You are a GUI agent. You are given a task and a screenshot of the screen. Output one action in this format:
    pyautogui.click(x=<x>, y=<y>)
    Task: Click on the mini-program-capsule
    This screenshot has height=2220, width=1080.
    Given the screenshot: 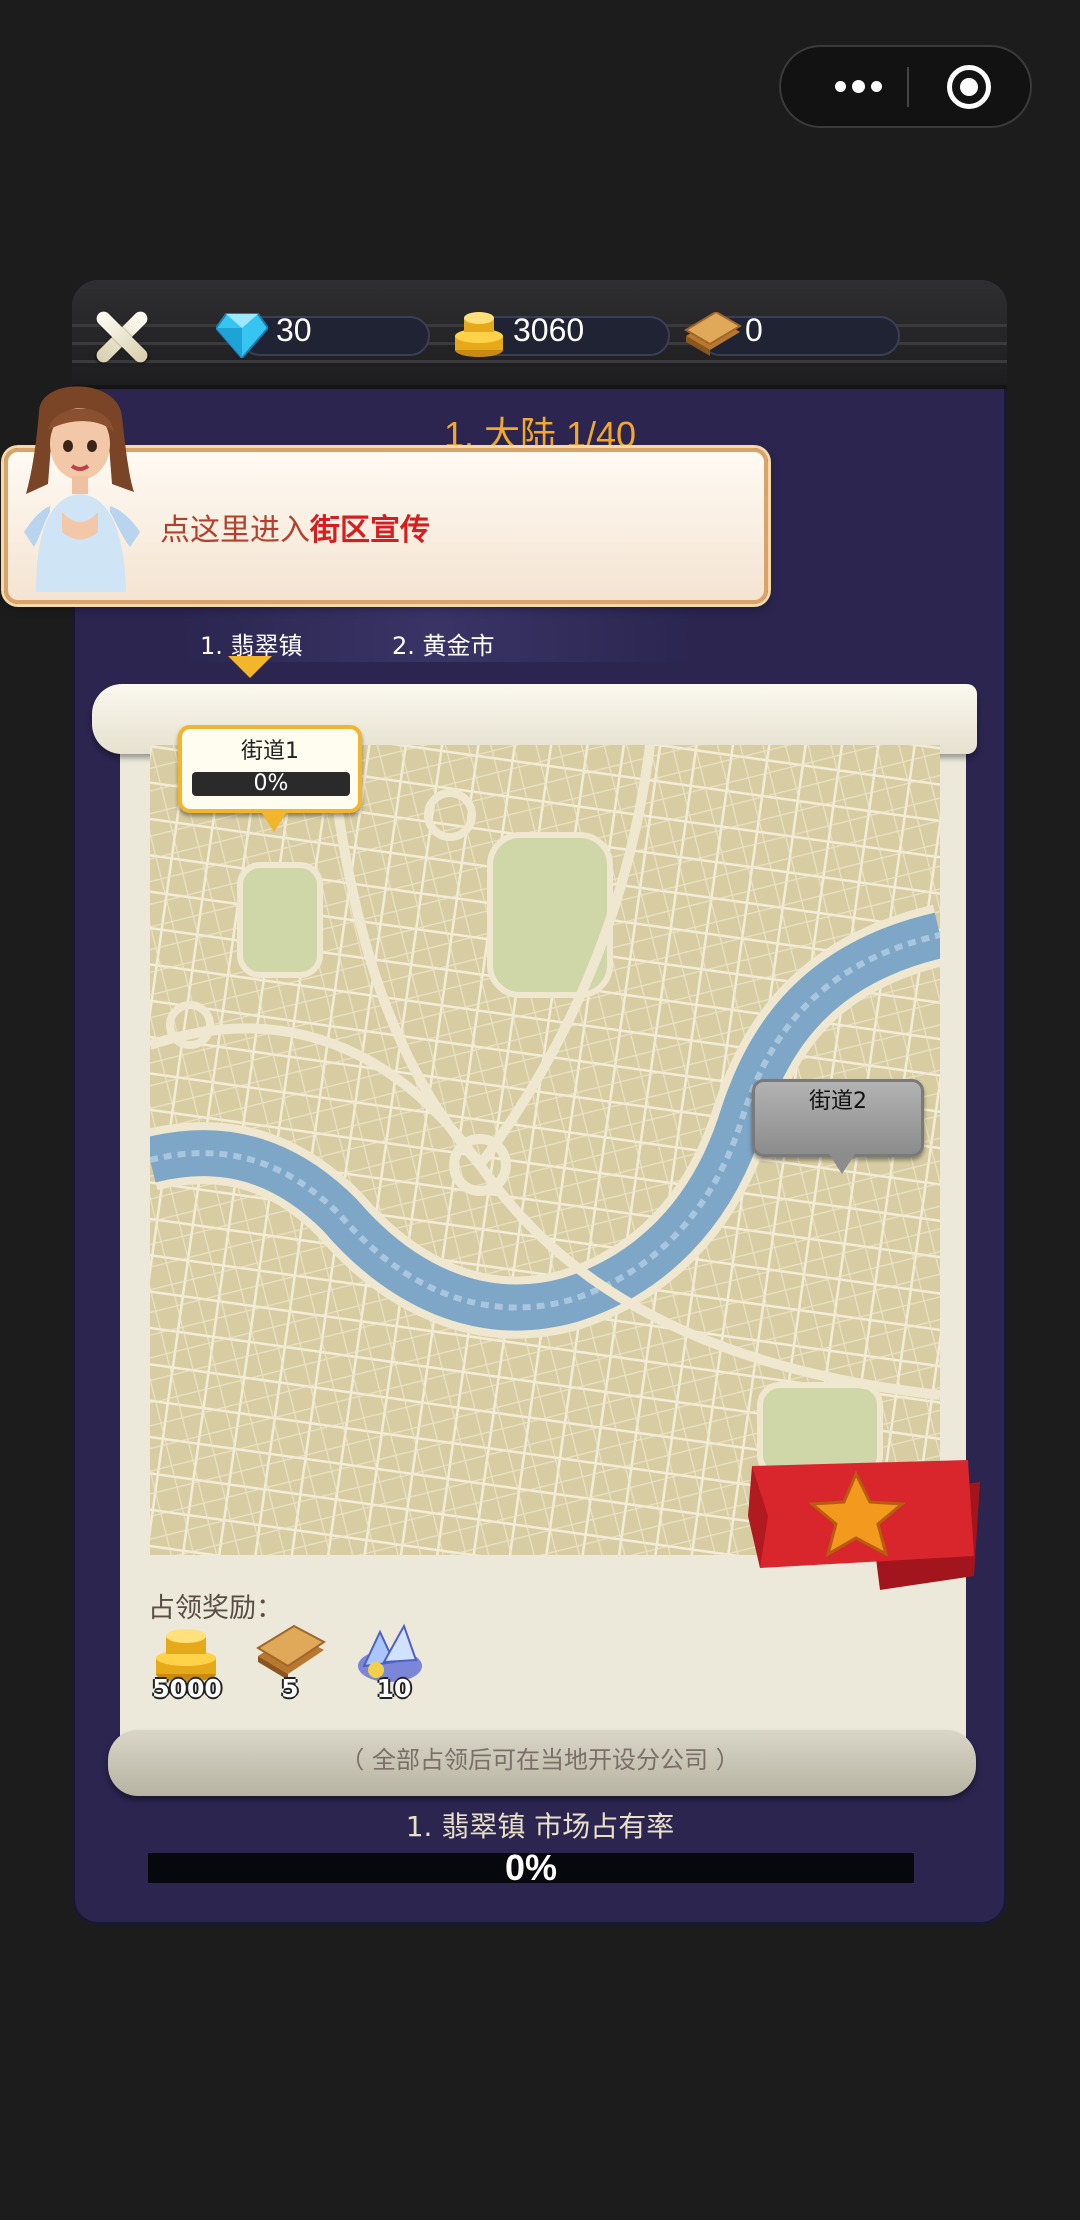 What is the action you would take?
    pyautogui.click(x=905, y=86)
    